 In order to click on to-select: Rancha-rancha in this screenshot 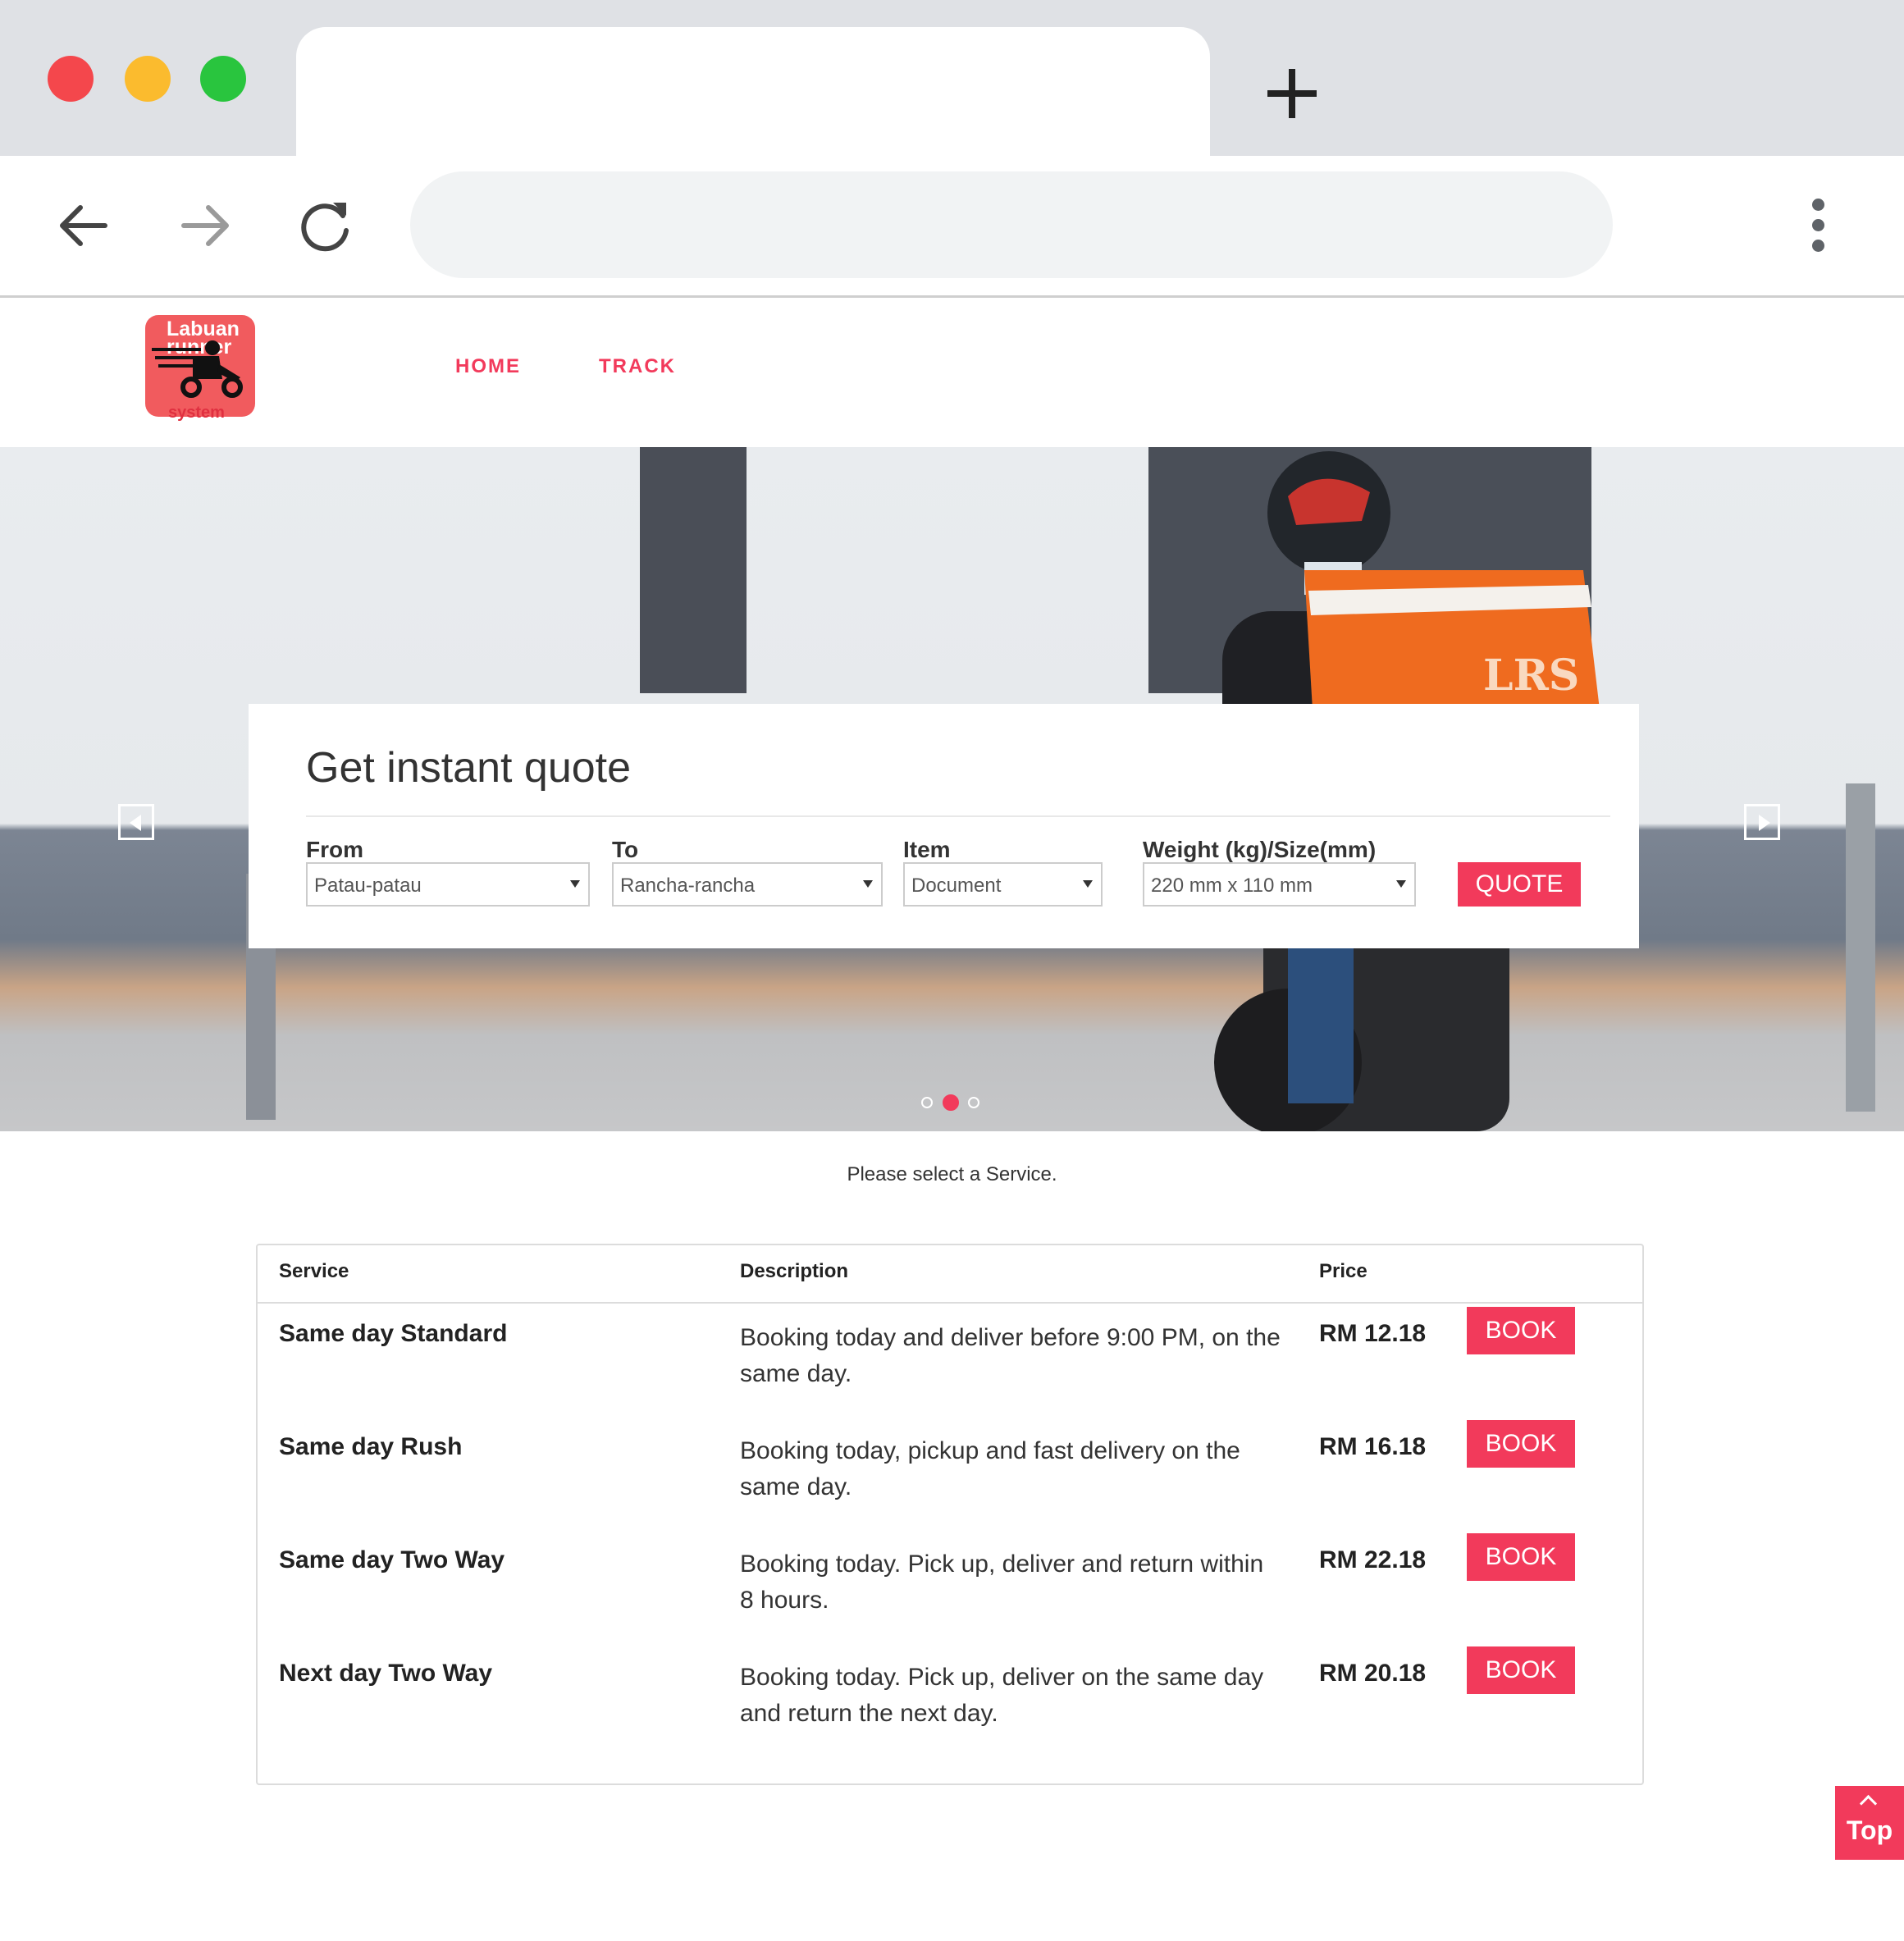, I will do `click(748, 884)`.